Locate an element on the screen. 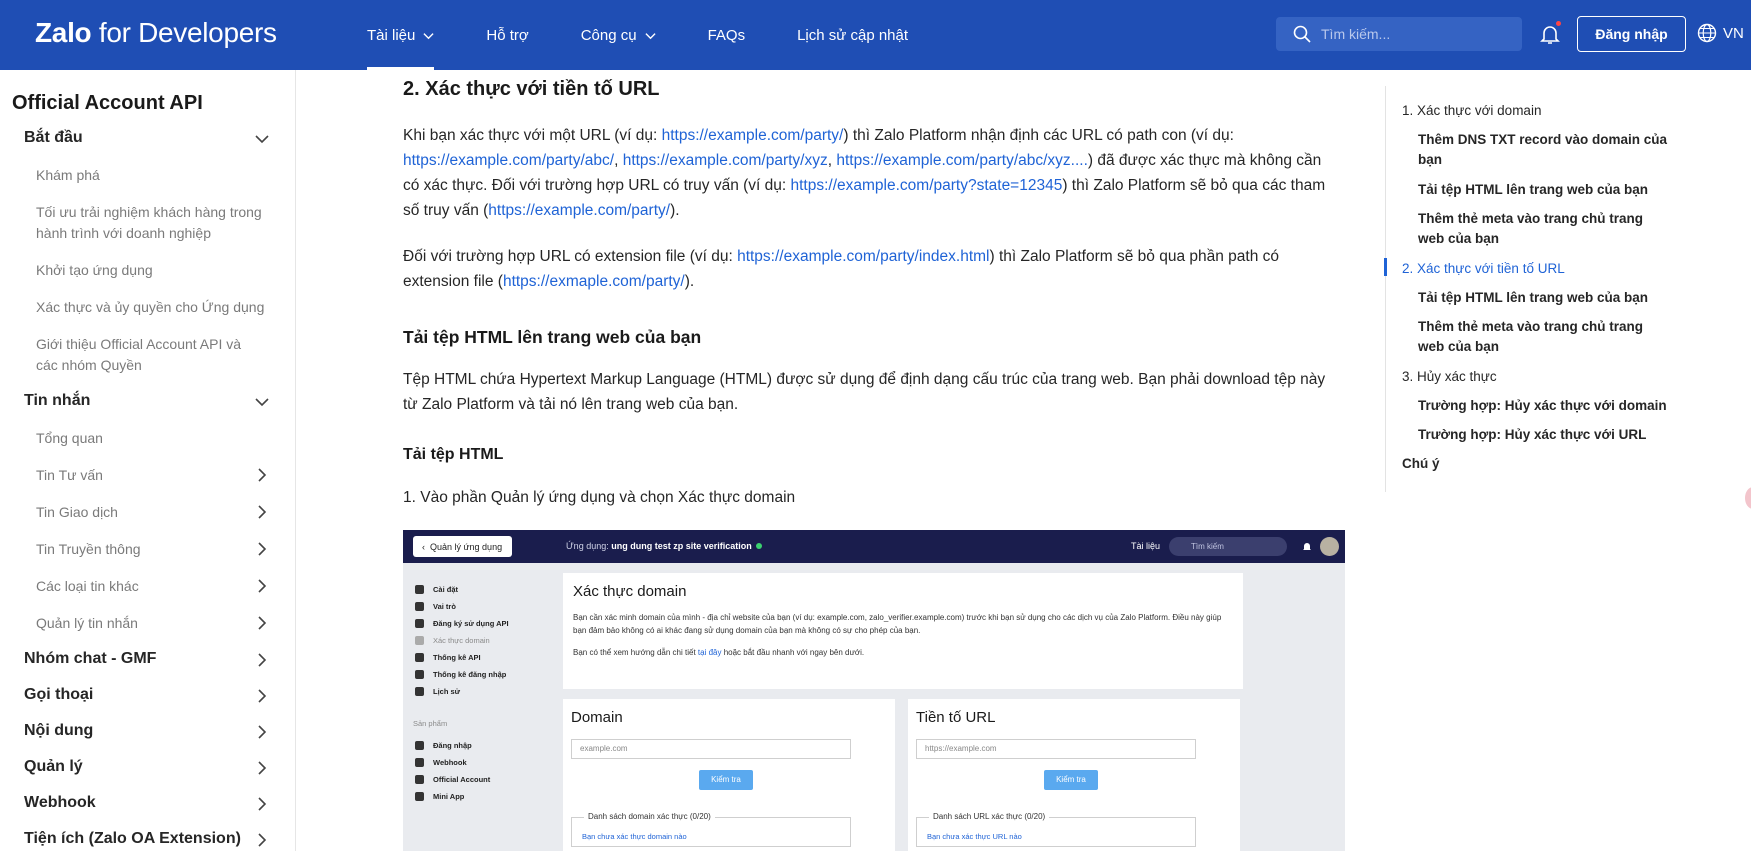  toc-subitem: Thêm DNS TXT record vào domain của bạn is located at coordinates (1544, 150).